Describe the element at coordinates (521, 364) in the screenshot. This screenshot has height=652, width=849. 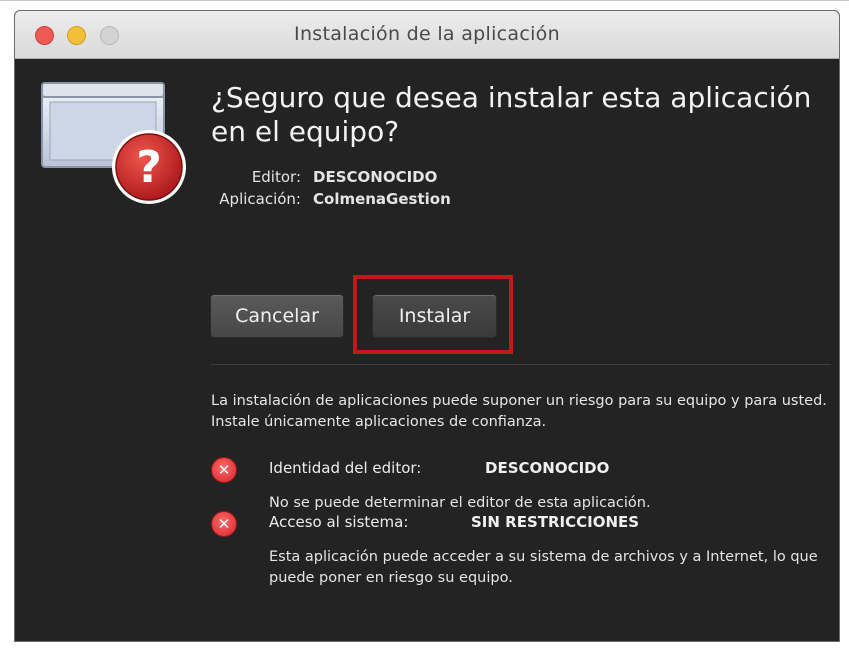
I see `divider` at that location.